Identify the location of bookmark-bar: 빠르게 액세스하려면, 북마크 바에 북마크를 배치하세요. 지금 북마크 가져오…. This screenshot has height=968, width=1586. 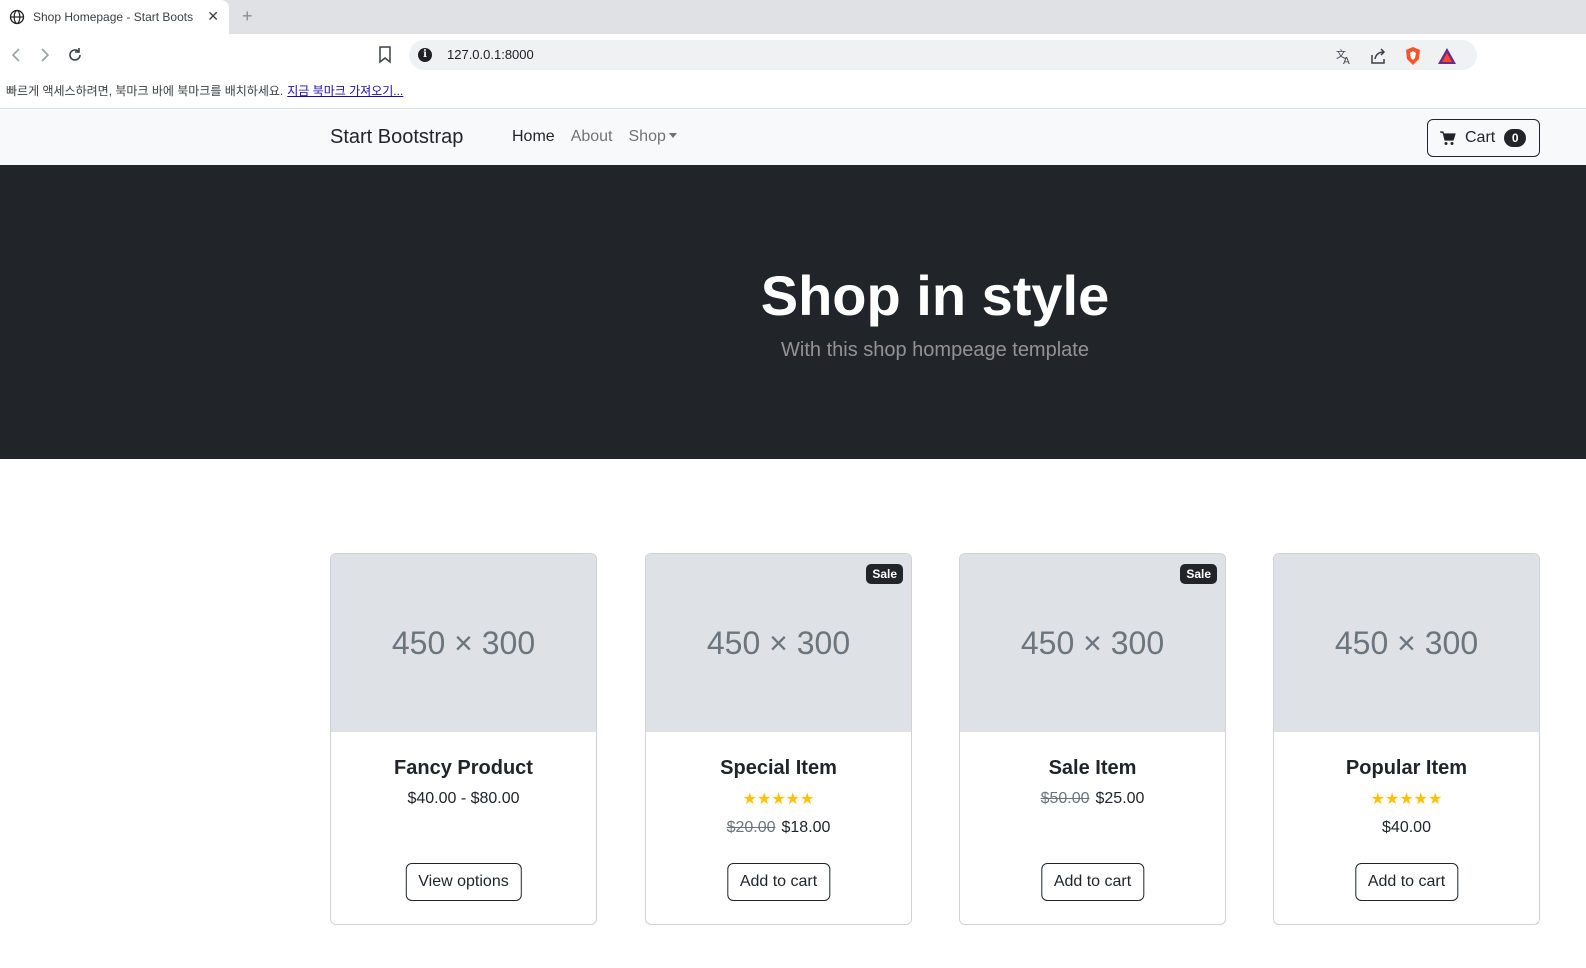
(793, 92).